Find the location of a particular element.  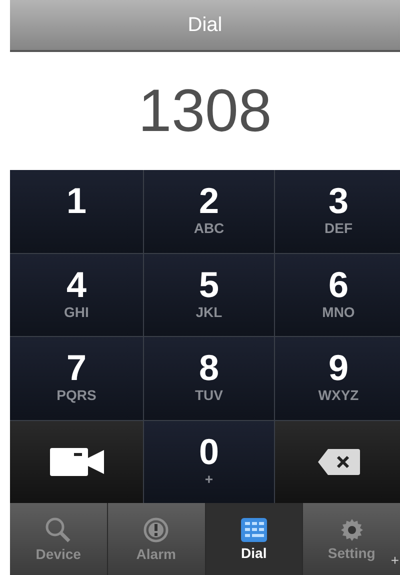

gear-icon is located at coordinates (352, 530).